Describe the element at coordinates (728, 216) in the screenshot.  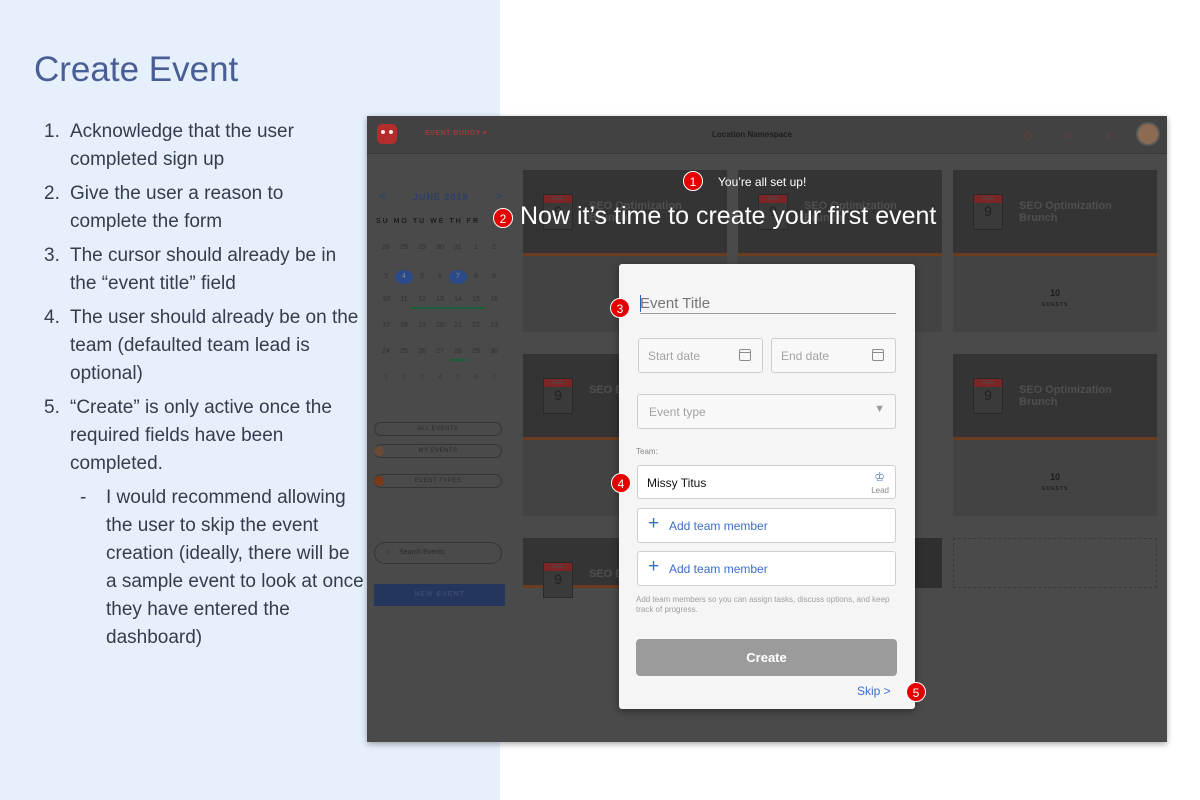
I see `onboarding-headline: Now it’s time to create your first event` at that location.